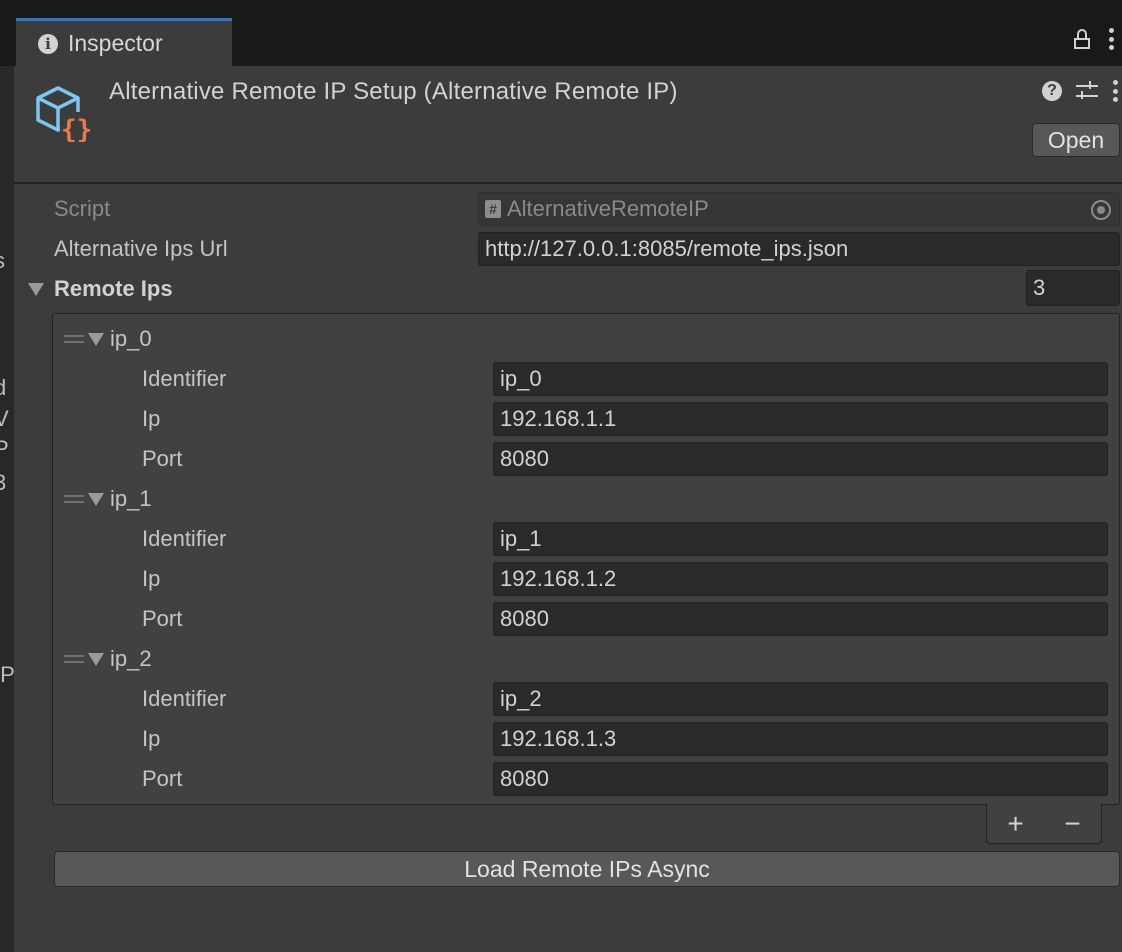 Image resolution: width=1122 pixels, height=952 pixels. I want to click on script-value: AlternativeRemoteIP, so click(608, 208).